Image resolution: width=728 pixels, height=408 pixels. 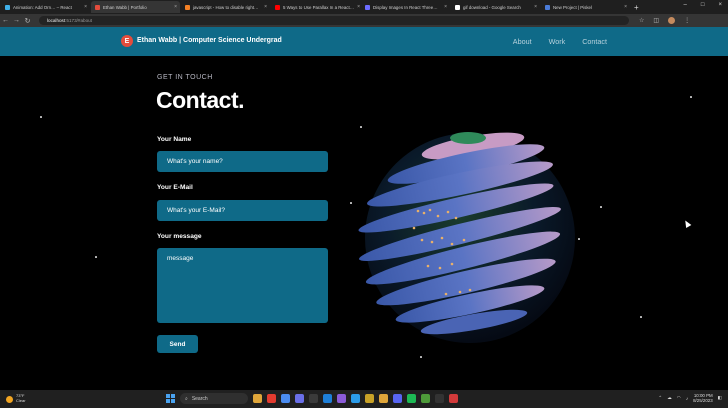 I want to click on message-label: Your message, so click(x=179, y=236).